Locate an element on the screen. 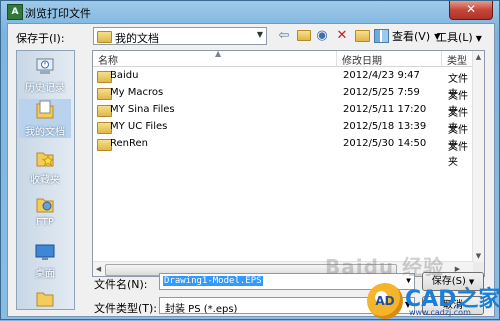  file-name: MY UC Files is located at coordinates (139, 126).